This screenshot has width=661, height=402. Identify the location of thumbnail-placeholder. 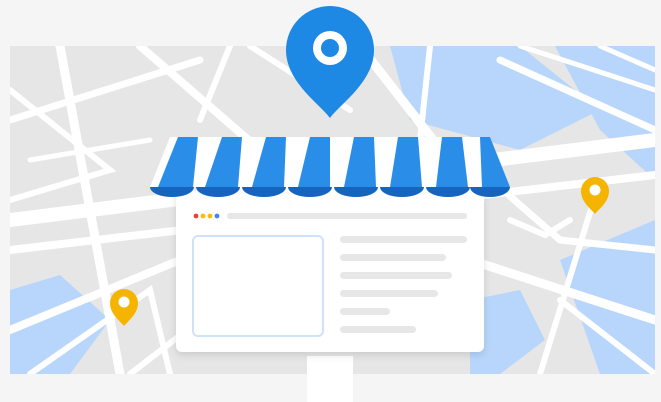
(258, 286).